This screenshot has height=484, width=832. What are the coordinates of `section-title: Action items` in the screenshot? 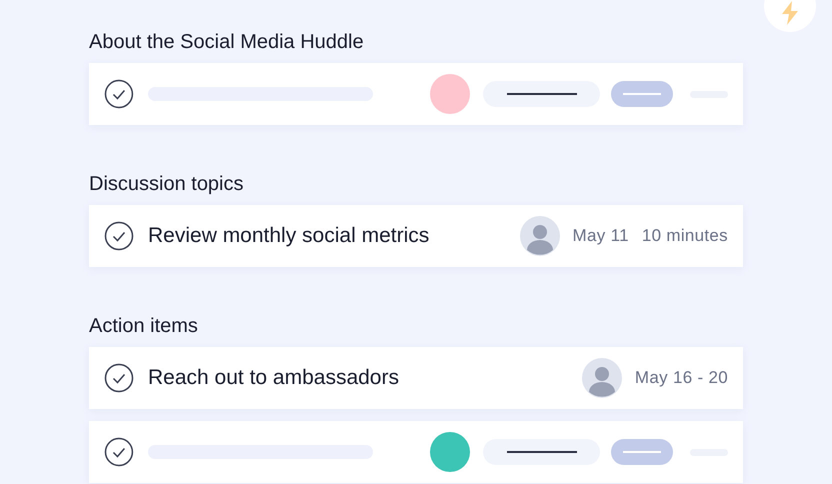 It's located at (144, 326).